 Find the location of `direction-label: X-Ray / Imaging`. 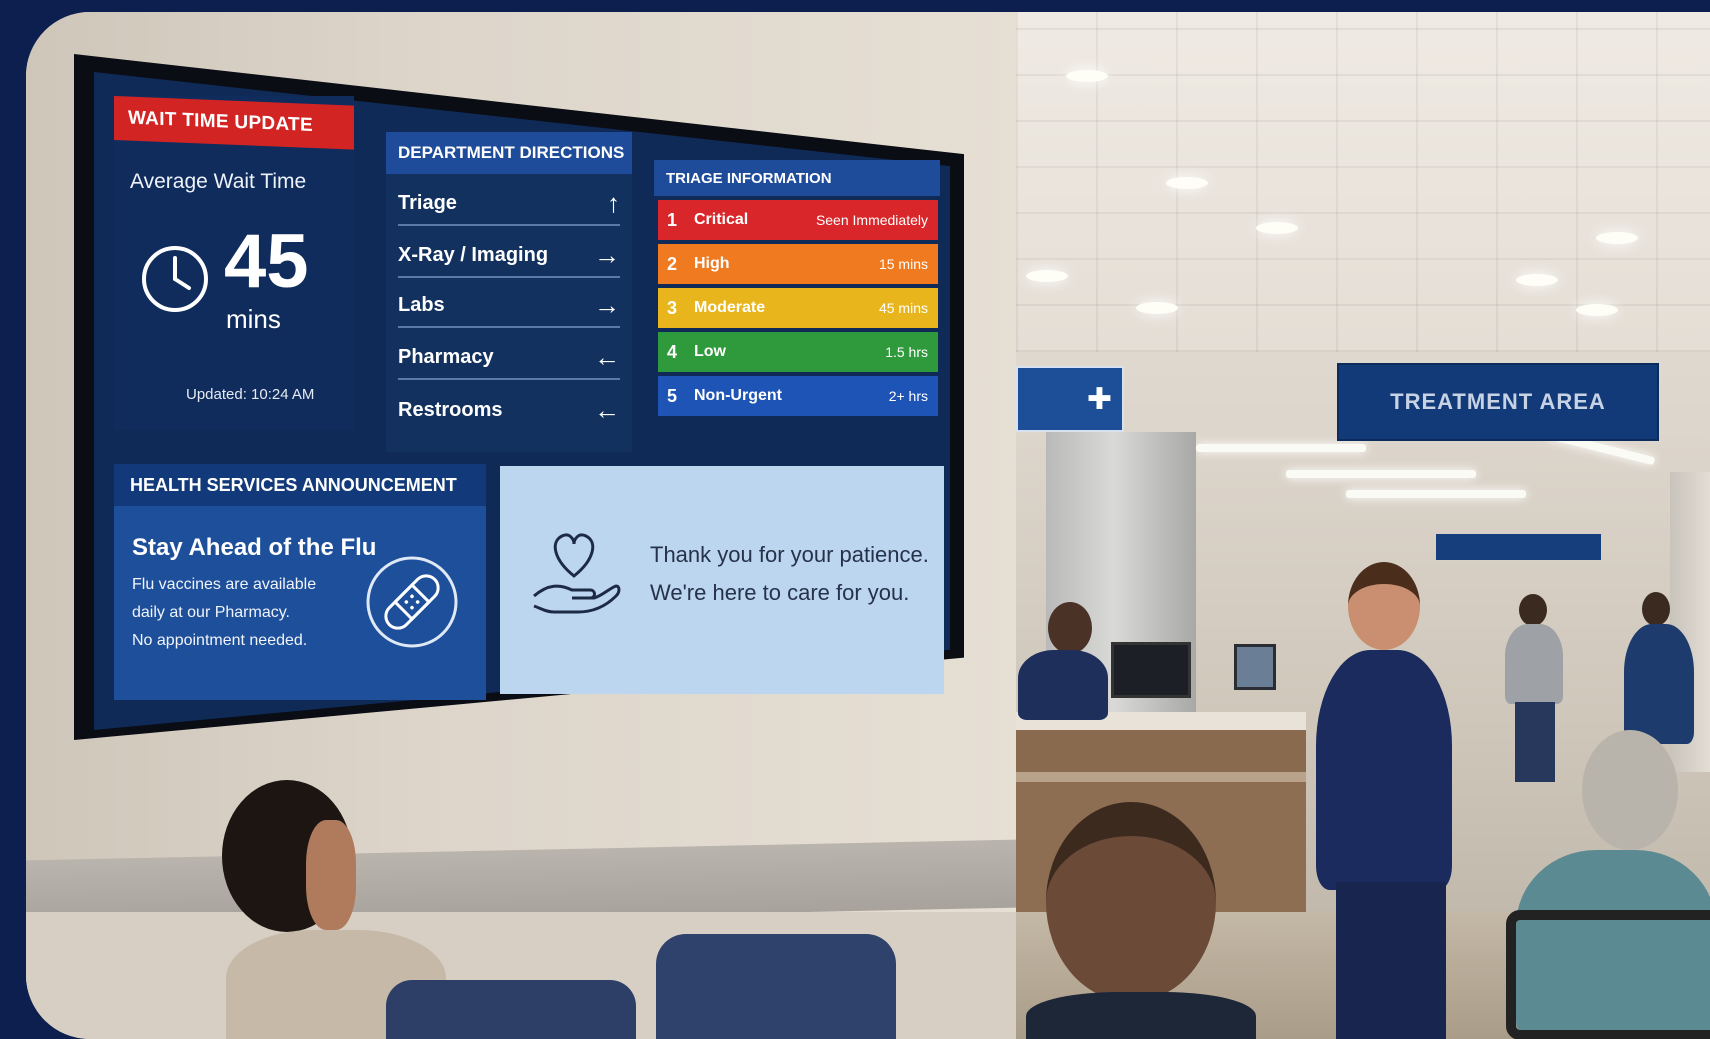

direction-label: X-Ray / Imaging is located at coordinates (473, 254).